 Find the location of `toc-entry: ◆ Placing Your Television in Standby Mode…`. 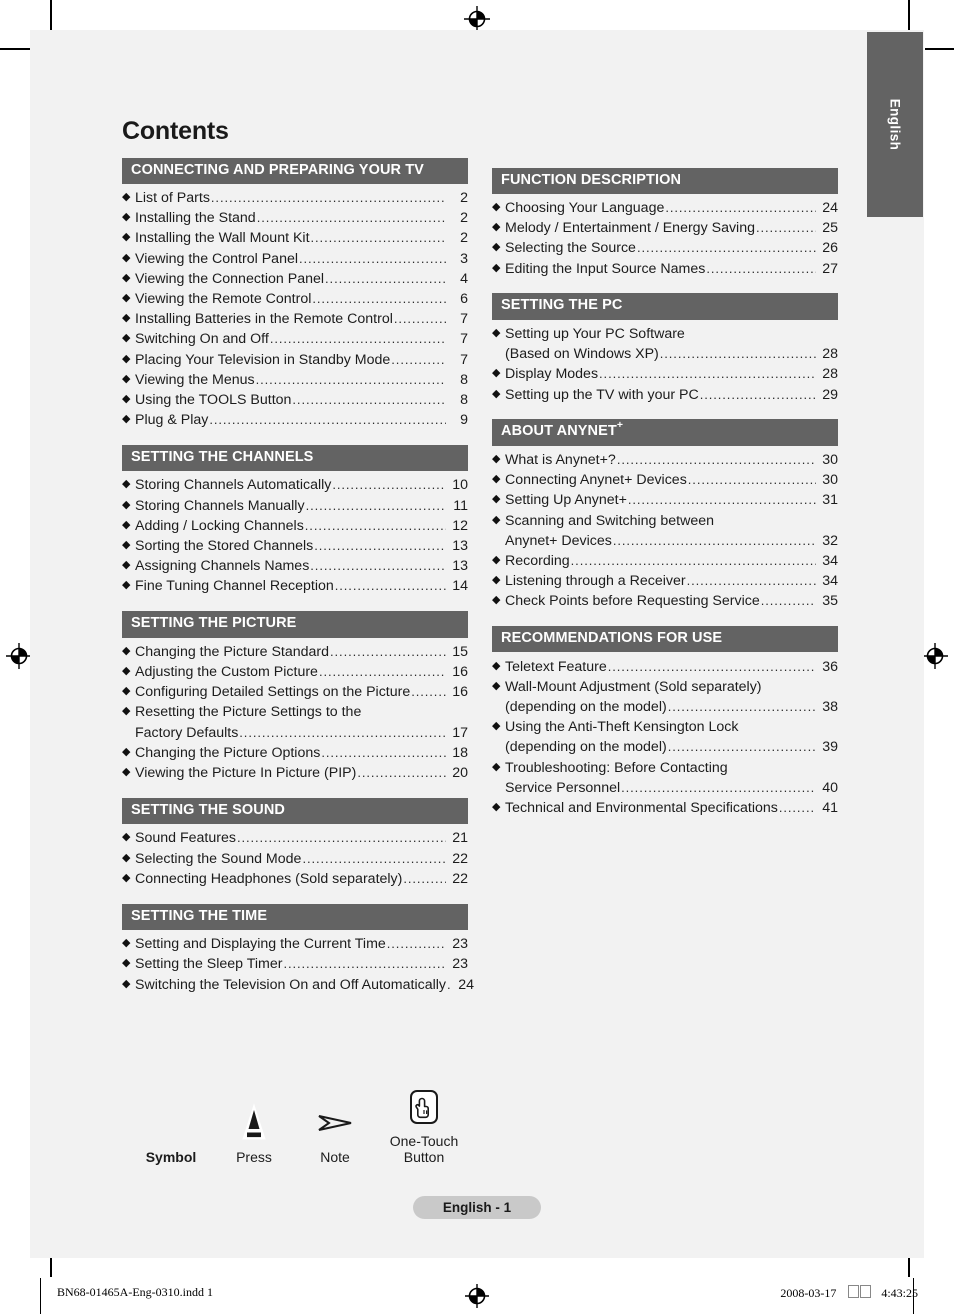

toc-entry: ◆ Placing Your Television in Standby Mode… is located at coordinates (295, 360).